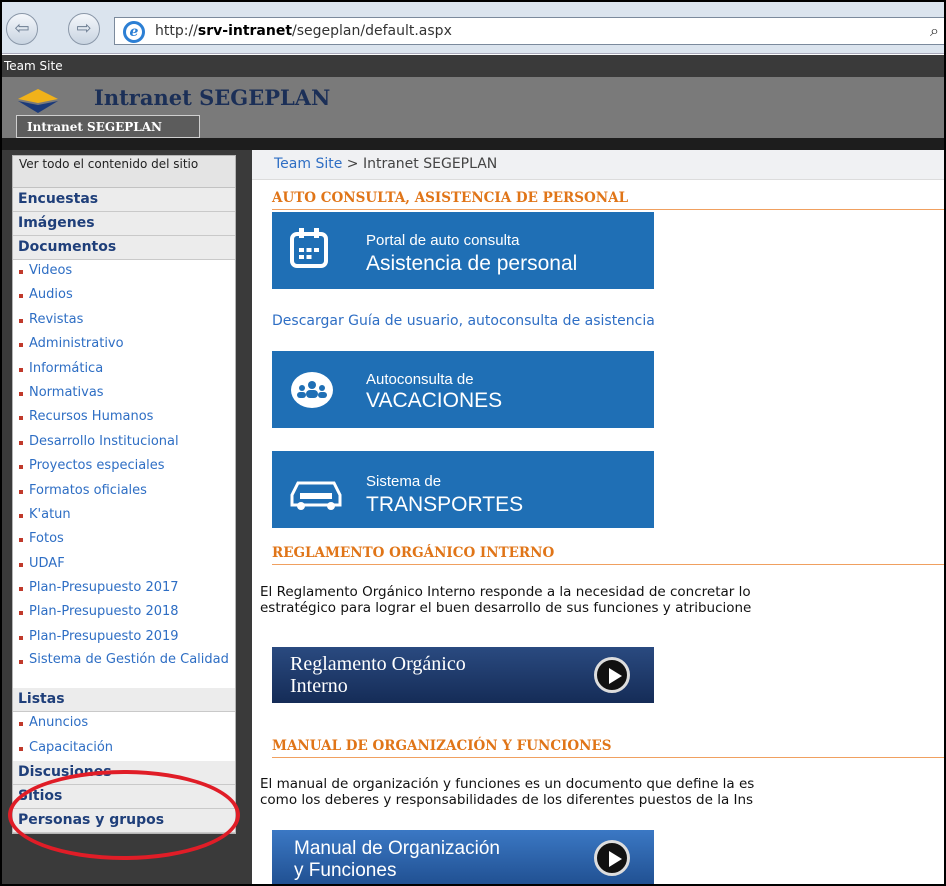 The height and width of the screenshot is (886, 946). What do you see at coordinates (404, 481) in the screenshot?
I see `banner3-subtitle: Sistema de` at bounding box center [404, 481].